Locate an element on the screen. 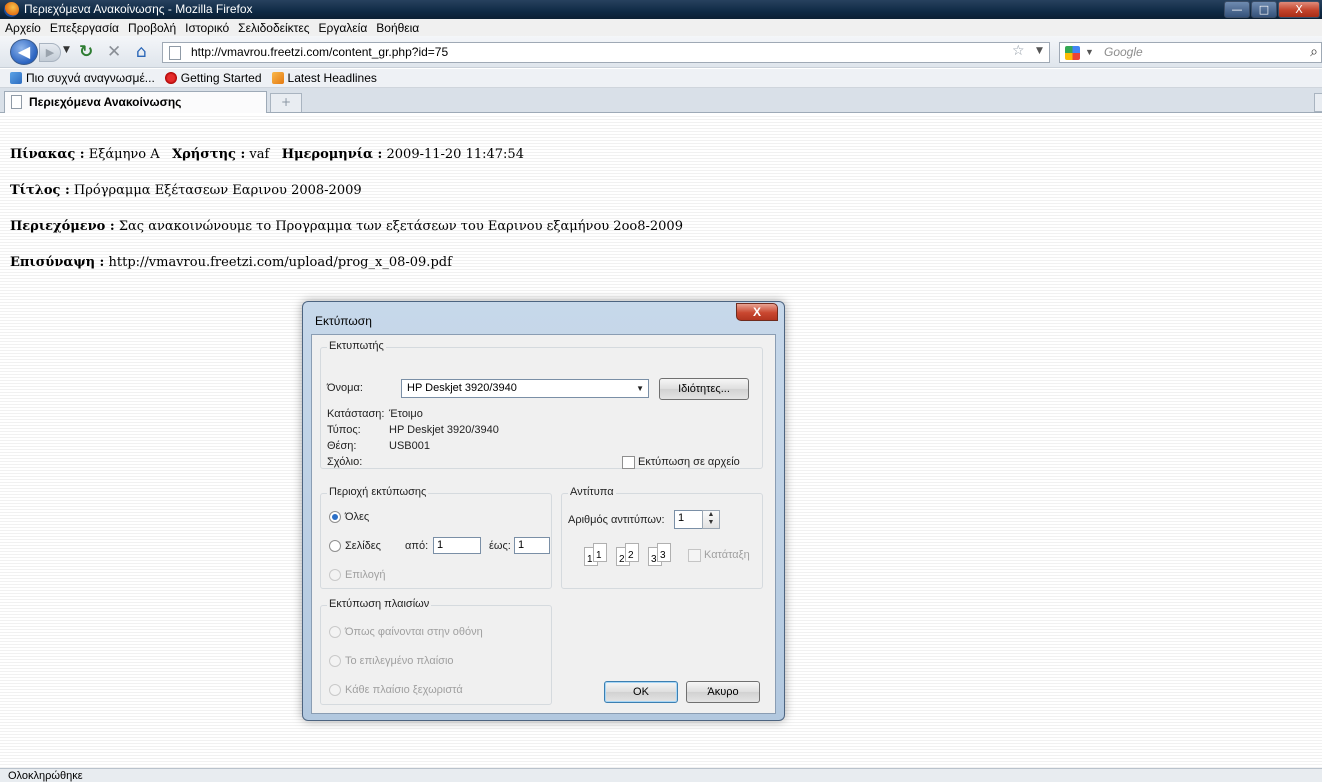 The height and width of the screenshot is (782, 1322). url-dropdown-icon: ▼ is located at coordinates (1039, 51).